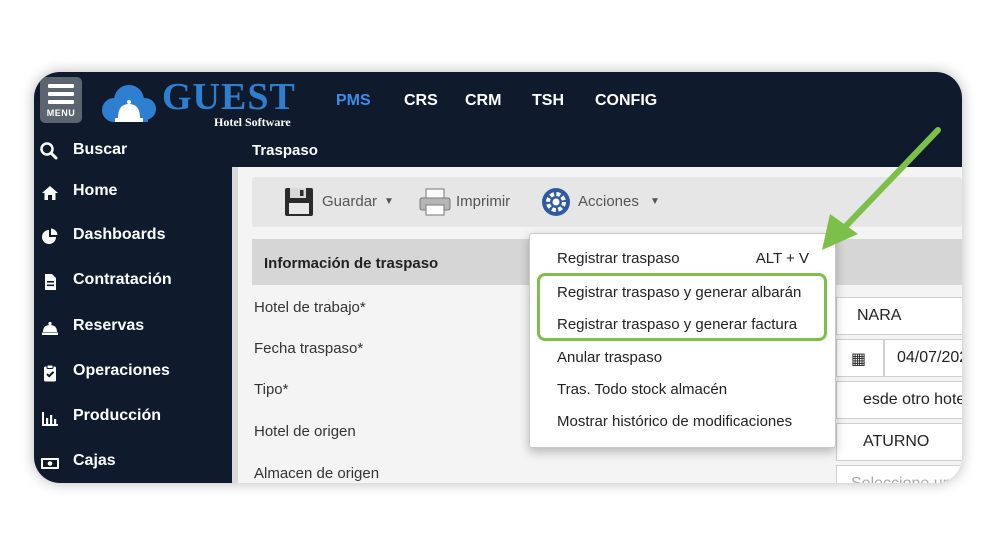 The image size is (1000, 559). What do you see at coordinates (121, 370) in the screenshot?
I see `sidebar-item-label: Operaciones` at bounding box center [121, 370].